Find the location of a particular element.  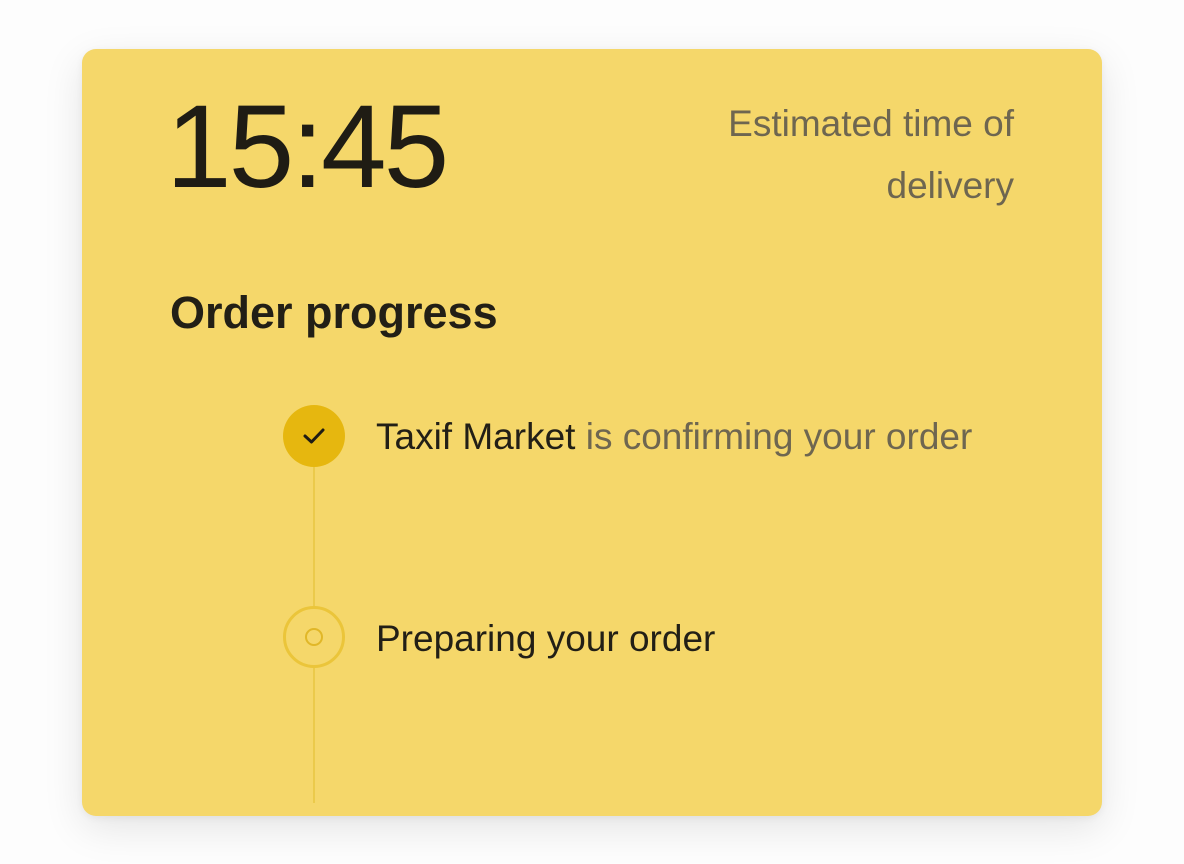

progress-step-preparing: Preparing your order is located at coordinates (546, 638).